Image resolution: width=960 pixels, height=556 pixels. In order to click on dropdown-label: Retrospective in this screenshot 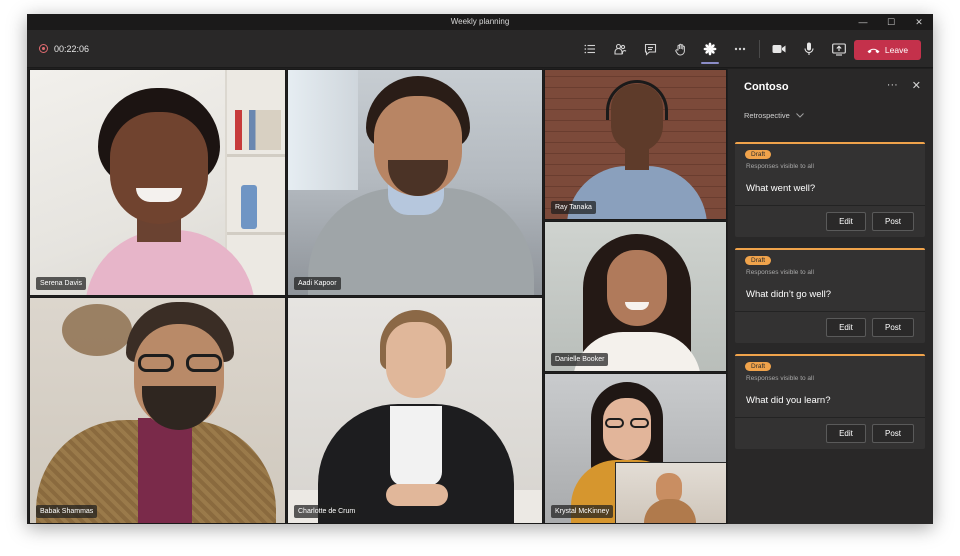, I will do `click(767, 115)`.